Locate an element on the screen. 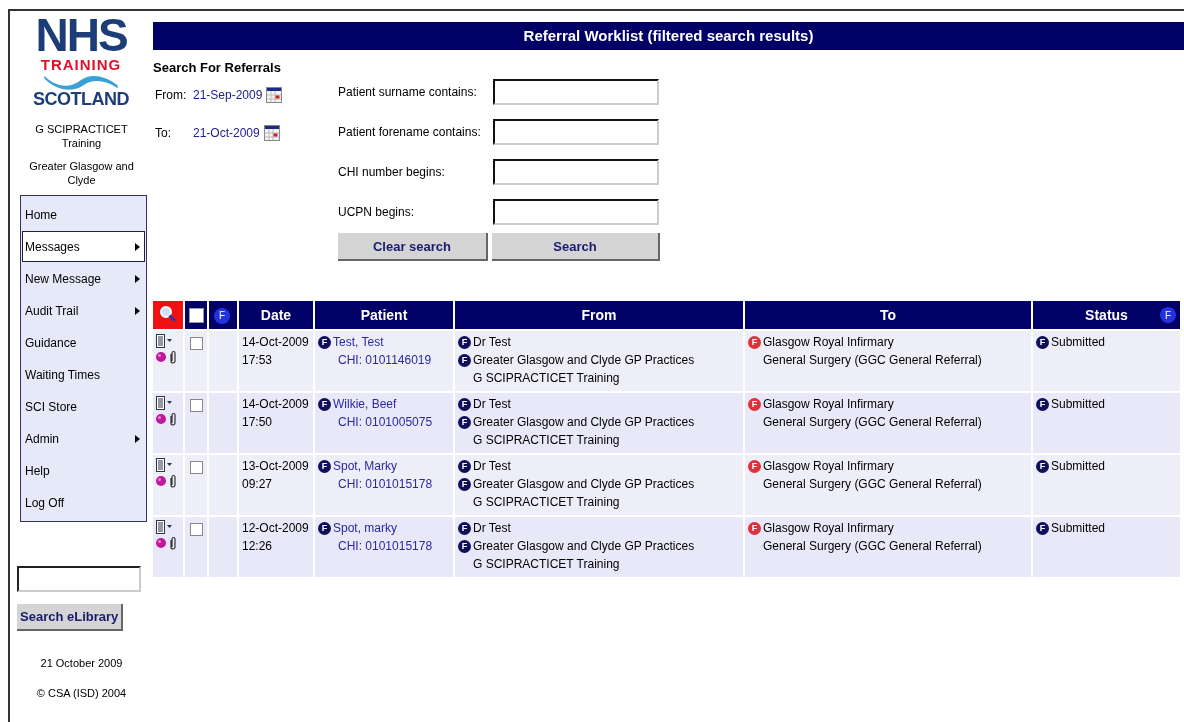 This screenshot has width=1184, height=722. date-value: 21-Sep-2009 is located at coordinates (228, 95).